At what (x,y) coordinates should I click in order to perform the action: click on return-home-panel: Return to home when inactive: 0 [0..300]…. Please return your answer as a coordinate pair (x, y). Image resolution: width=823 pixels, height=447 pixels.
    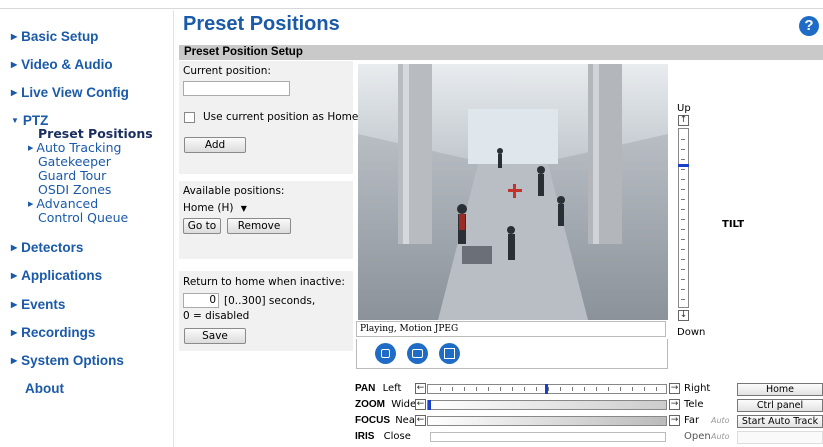
    Looking at the image, I should click on (266, 311).